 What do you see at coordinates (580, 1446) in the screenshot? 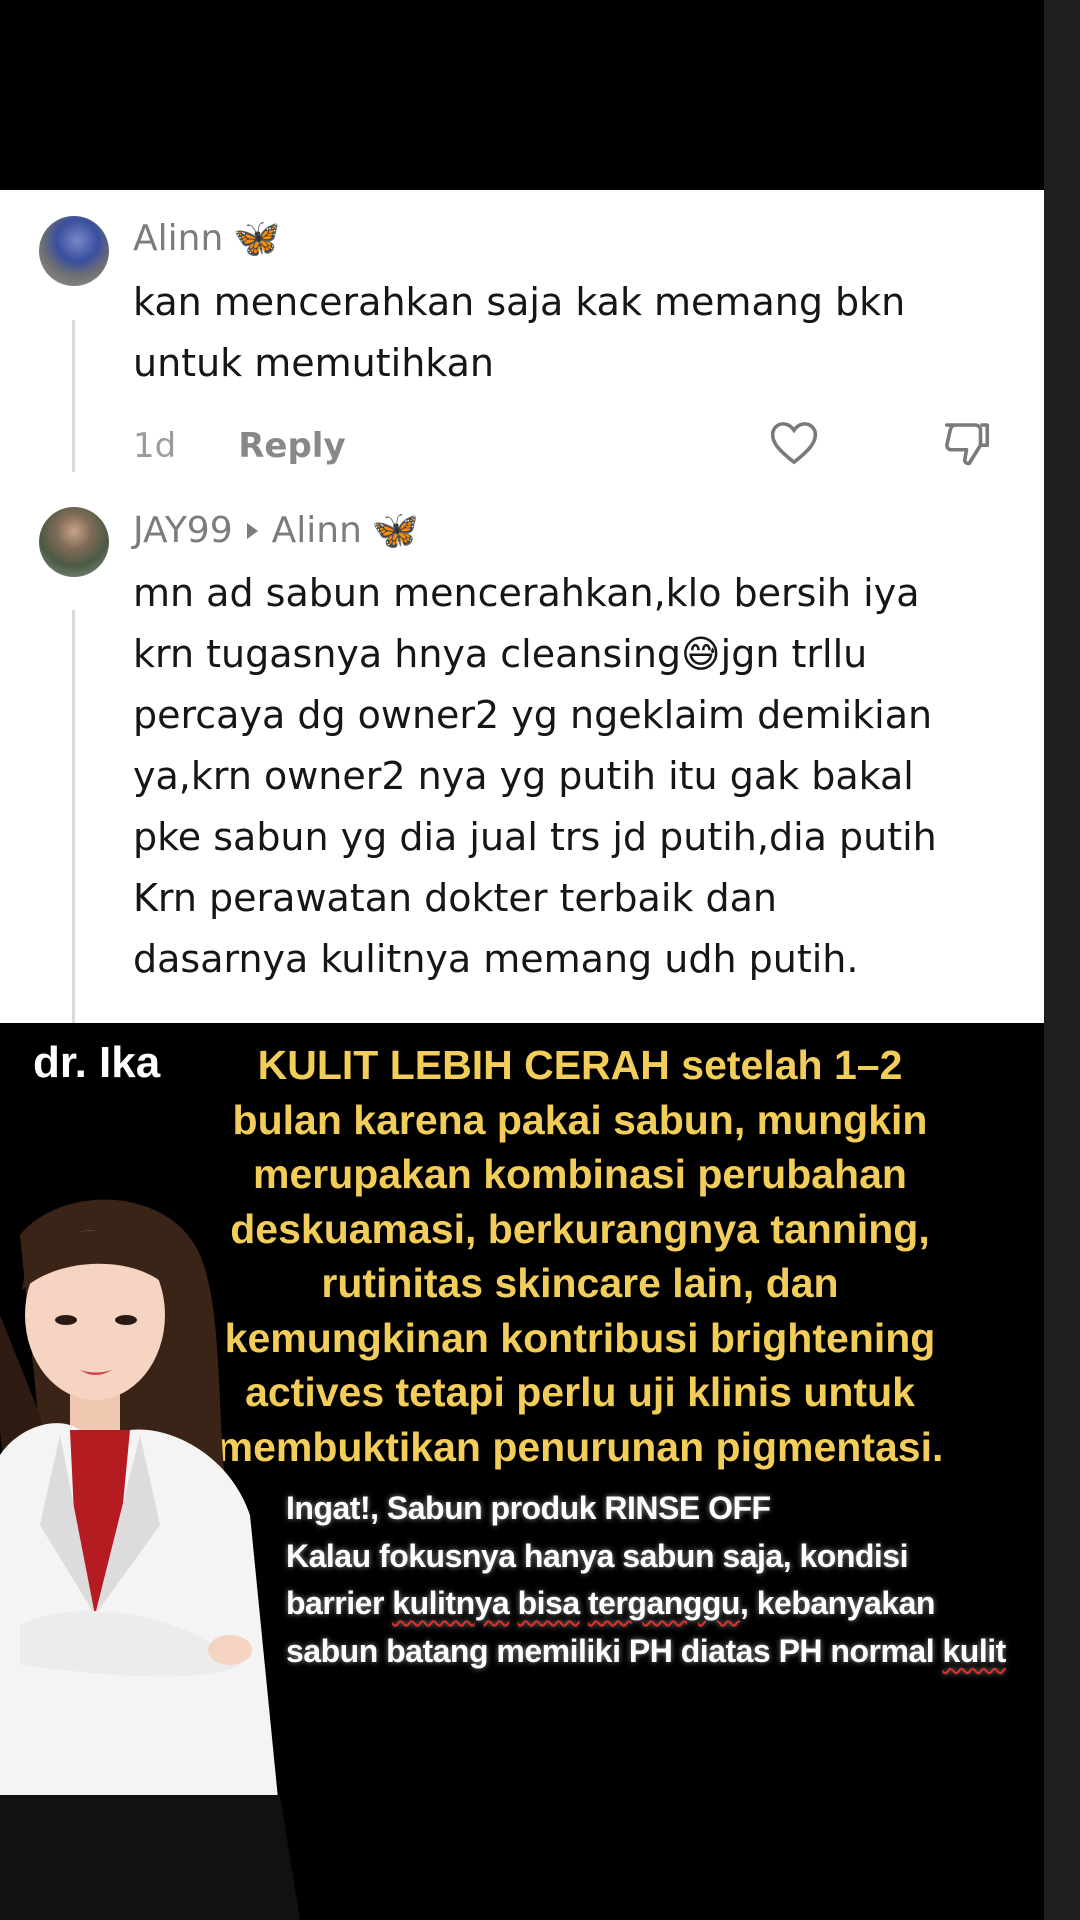
I see `headline-line: membuktikan penurunan pigmentasi.` at bounding box center [580, 1446].